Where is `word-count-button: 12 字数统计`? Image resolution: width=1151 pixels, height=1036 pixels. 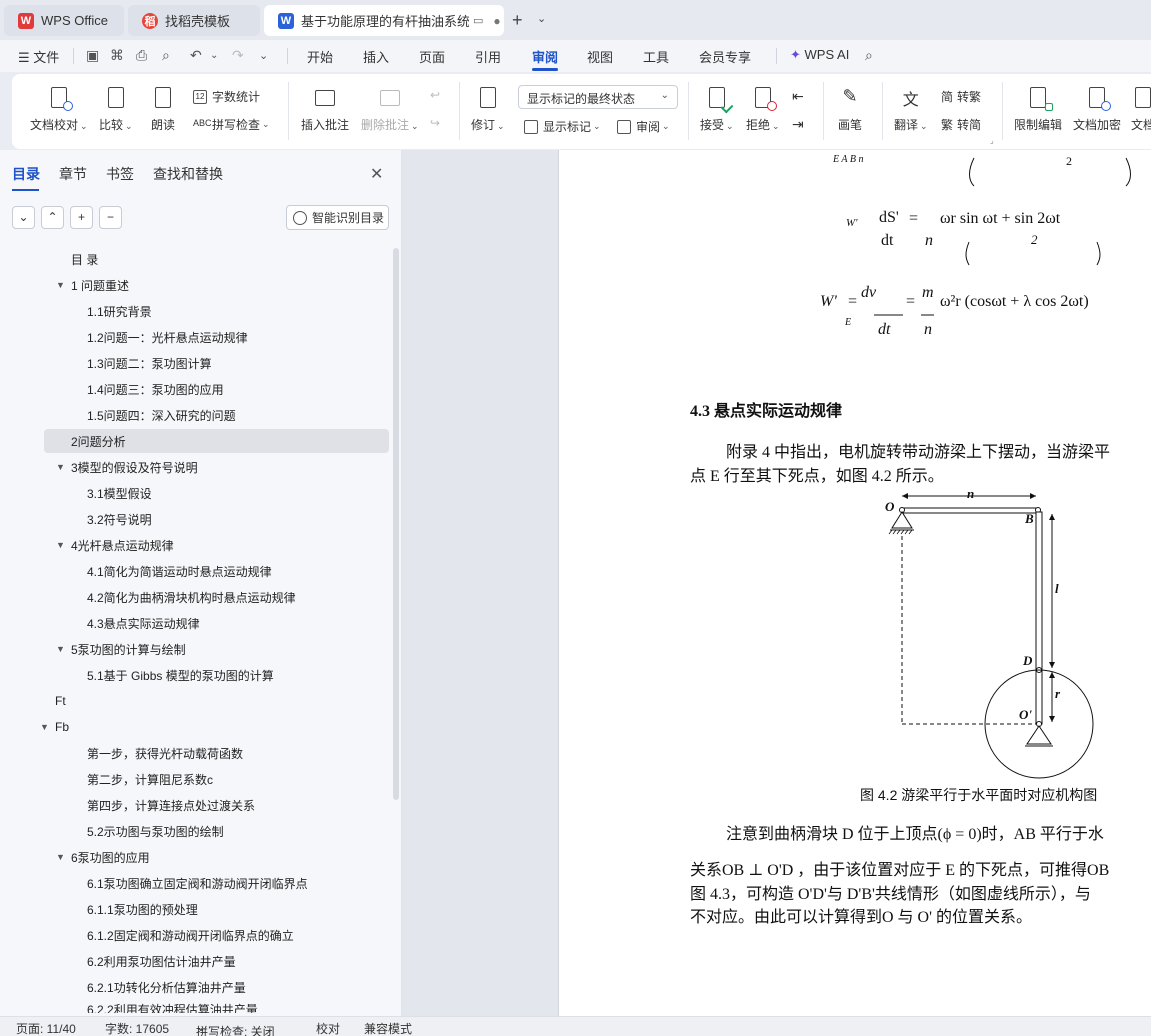 word-count-button: 12 字数统计 is located at coordinates (226, 96).